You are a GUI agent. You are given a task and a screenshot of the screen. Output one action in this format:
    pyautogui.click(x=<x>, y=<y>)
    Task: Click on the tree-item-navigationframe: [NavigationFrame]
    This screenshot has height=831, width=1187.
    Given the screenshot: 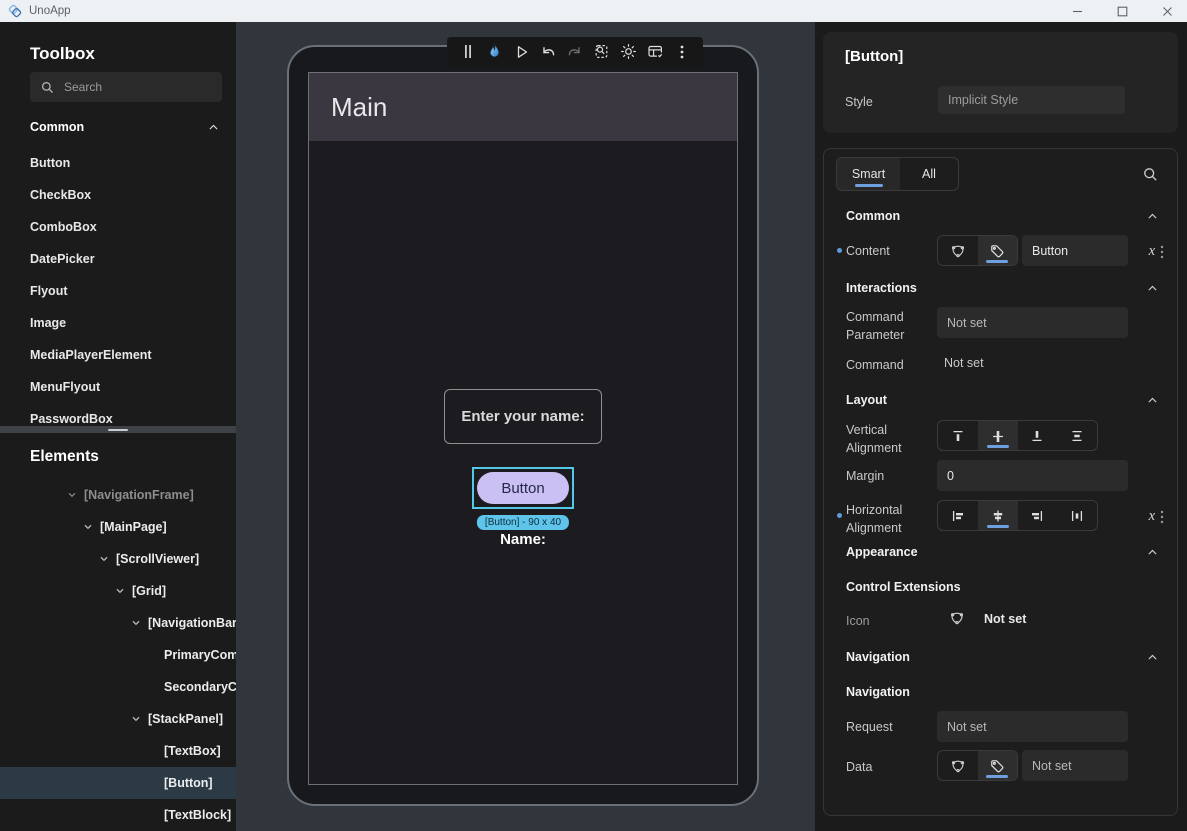 What is the action you would take?
    pyautogui.click(x=118, y=495)
    